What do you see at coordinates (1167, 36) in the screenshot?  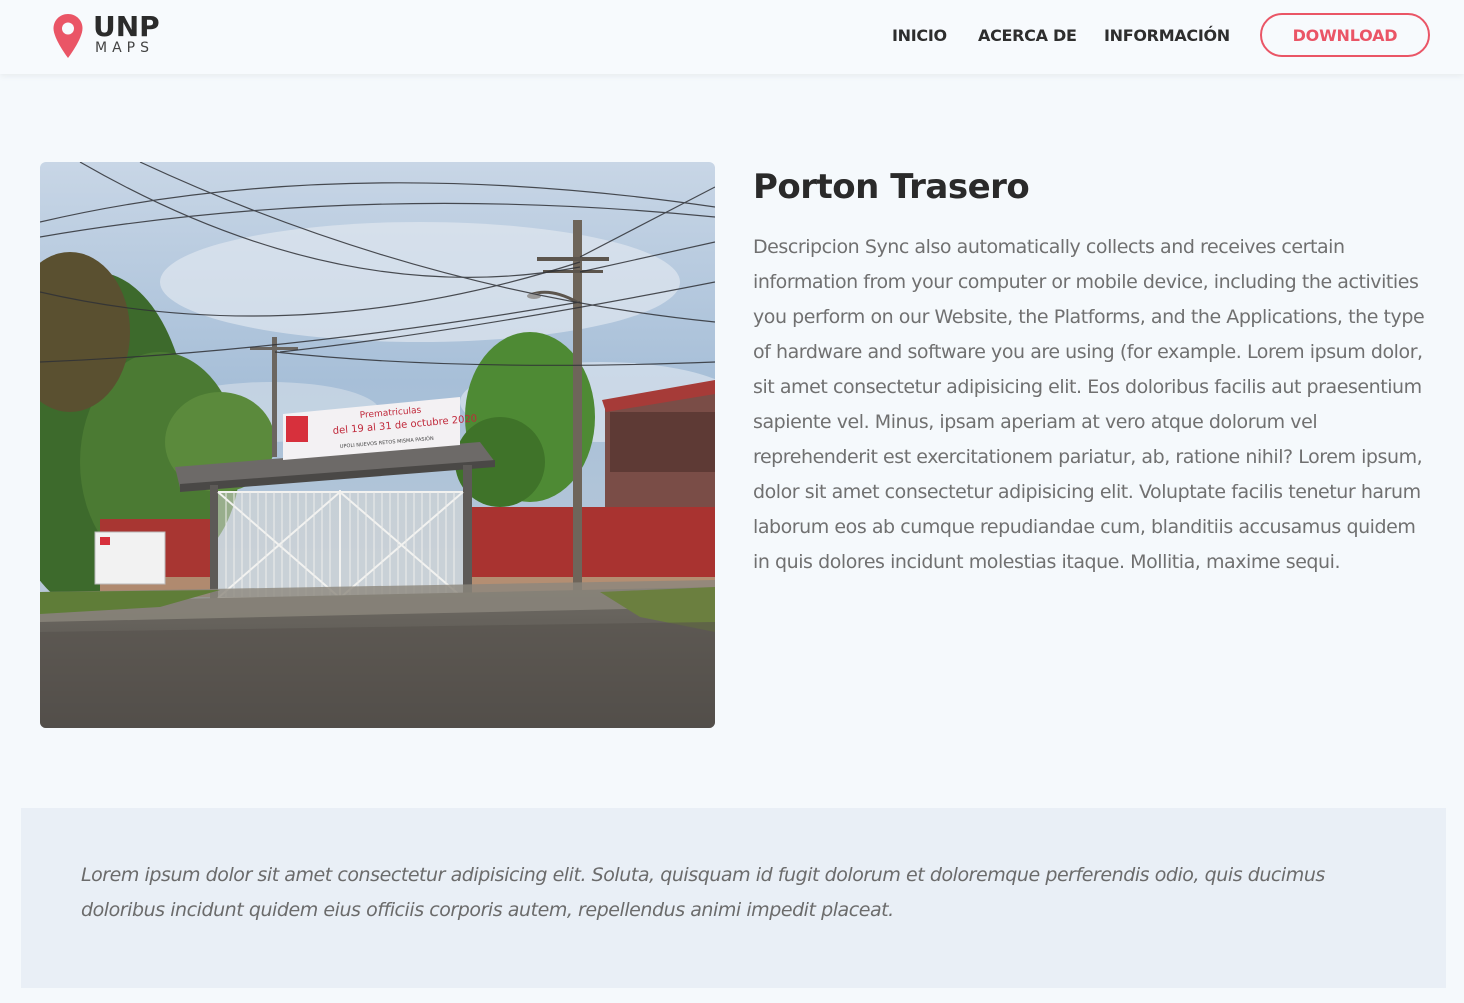 I see `nav-link-informacion: INFORMACIÓN` at bounding box center [1167, 36].